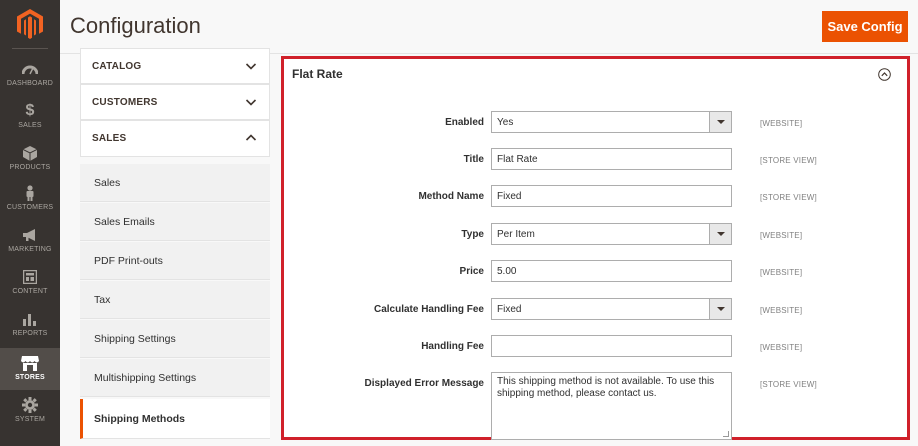  What do you see at coordinates (139, 418) in the screenshot?
I see `tab-item-label: Shipping Methods` at bounding box center [139, 418].